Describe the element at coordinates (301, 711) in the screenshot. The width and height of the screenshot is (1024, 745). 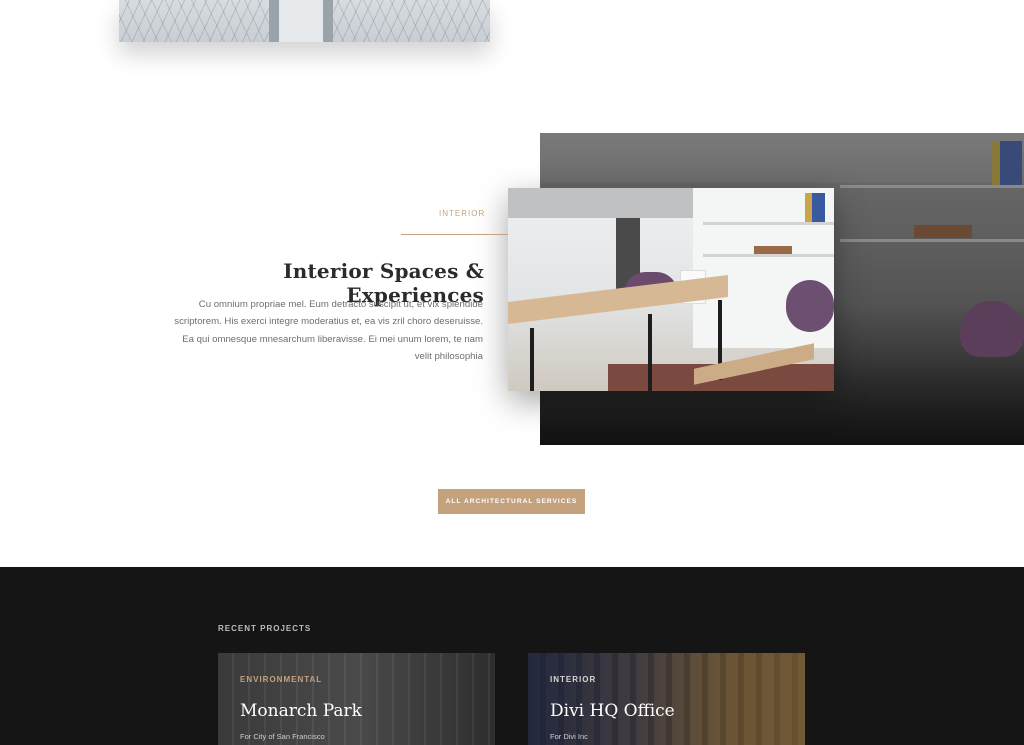
I see `project-name: Monarch Park` at that location.